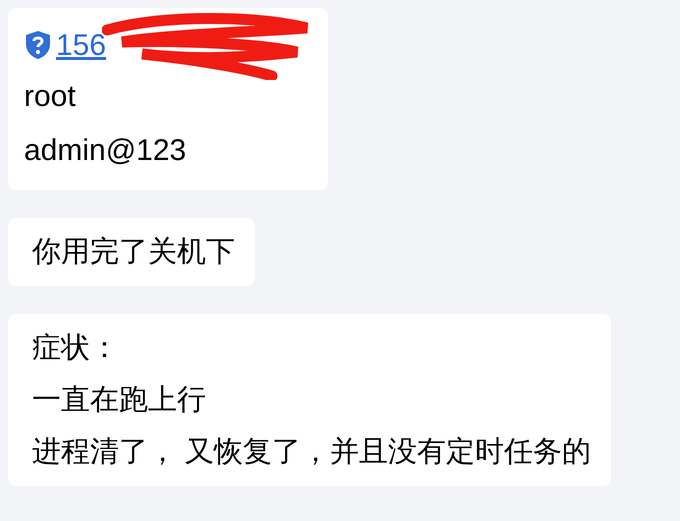  What do you see at coordinates (312, 452) in the screenshot?
I see `message-text: 进程清了， 又恢复了，并且没有定时任务的` at bounding box center [312, 452].